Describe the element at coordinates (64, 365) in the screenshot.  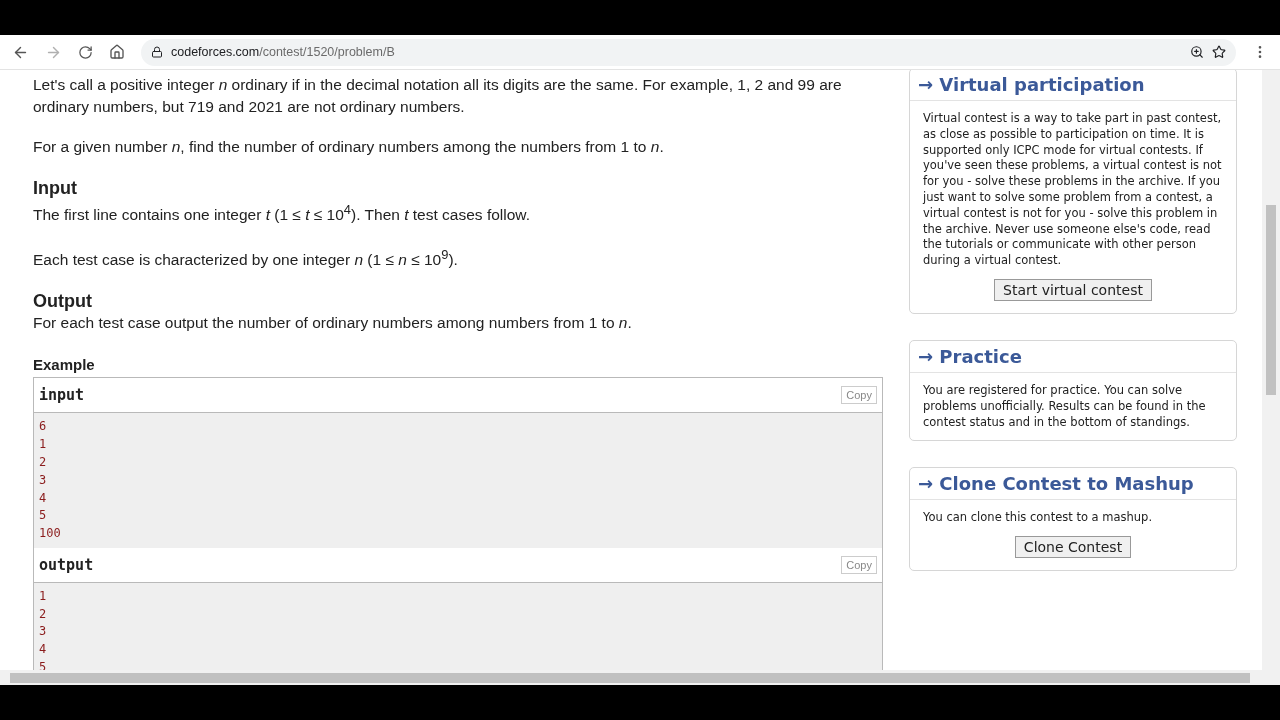
I see `example-heading: Example` at that location.